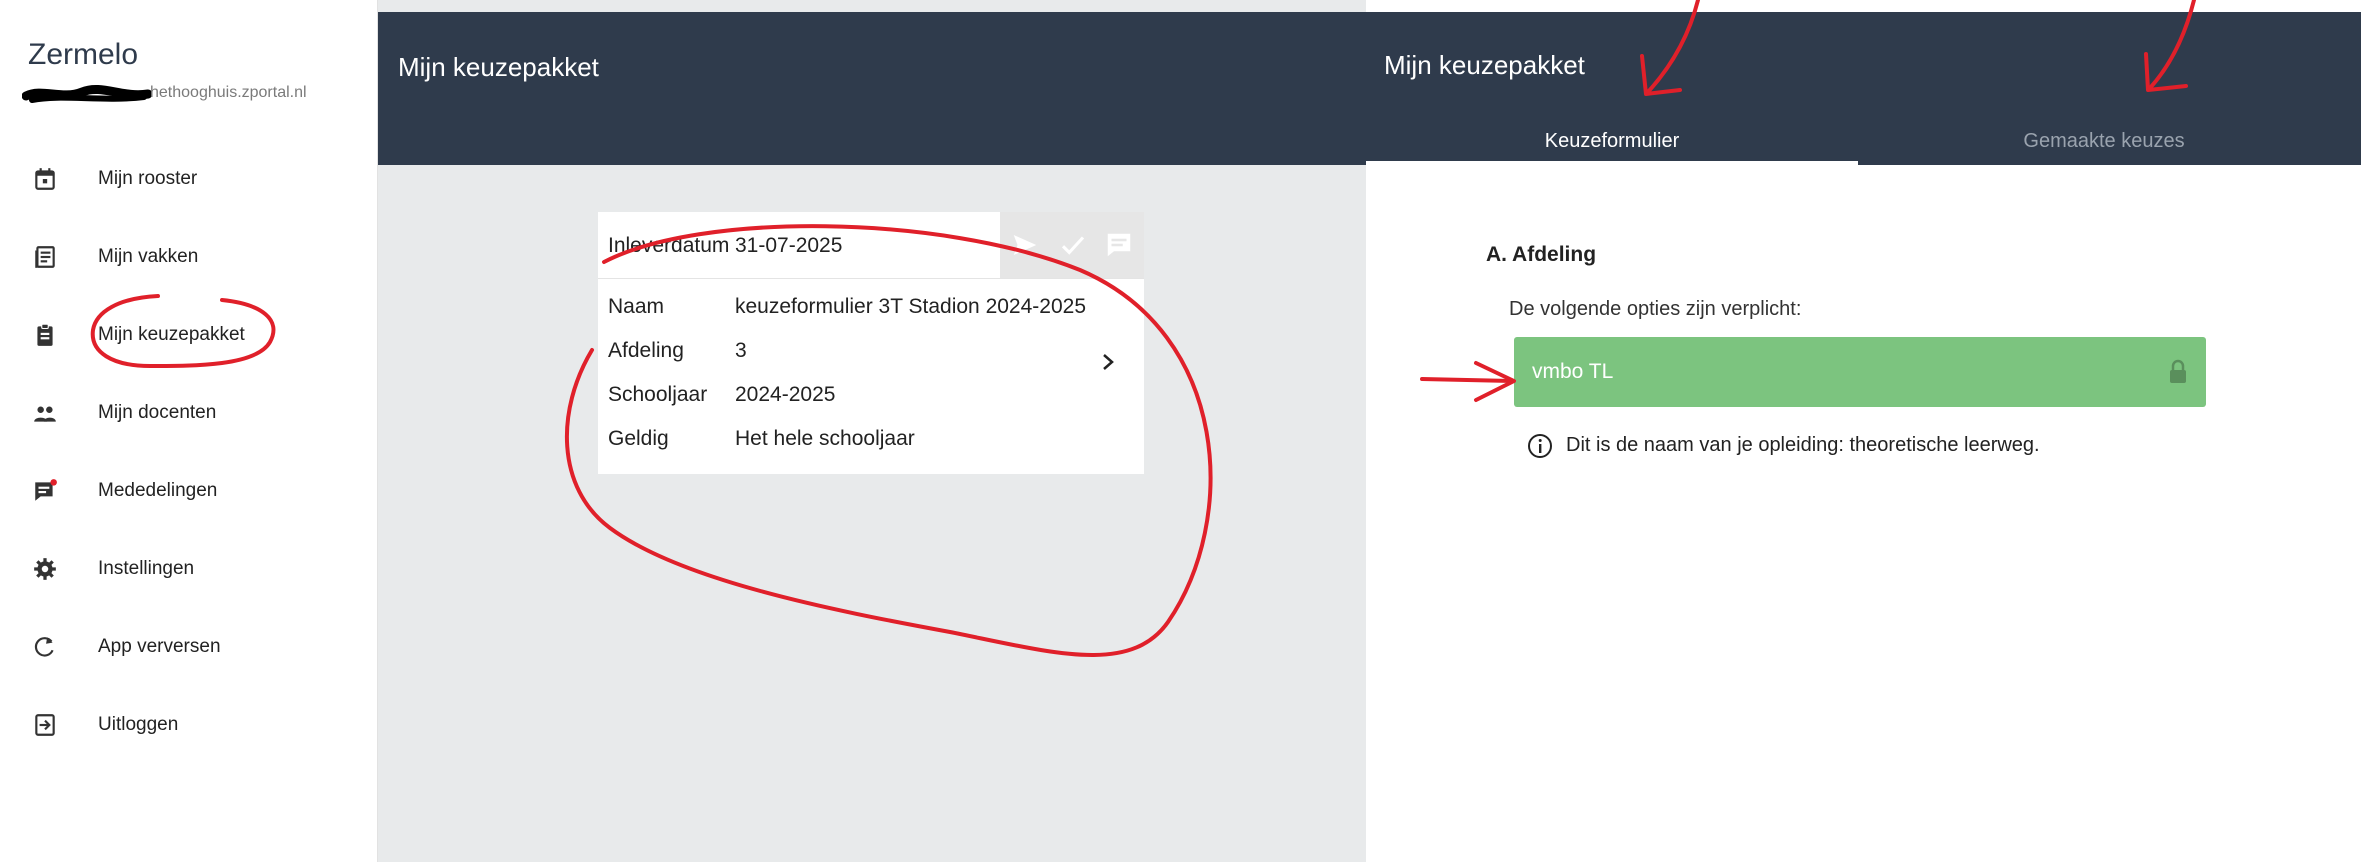 The width and height of the screenshot is (2361, 862). Describe the element at coordinates (789, 245) in the screenshot. I see `deadline-value: 31-07-2025` at that location.